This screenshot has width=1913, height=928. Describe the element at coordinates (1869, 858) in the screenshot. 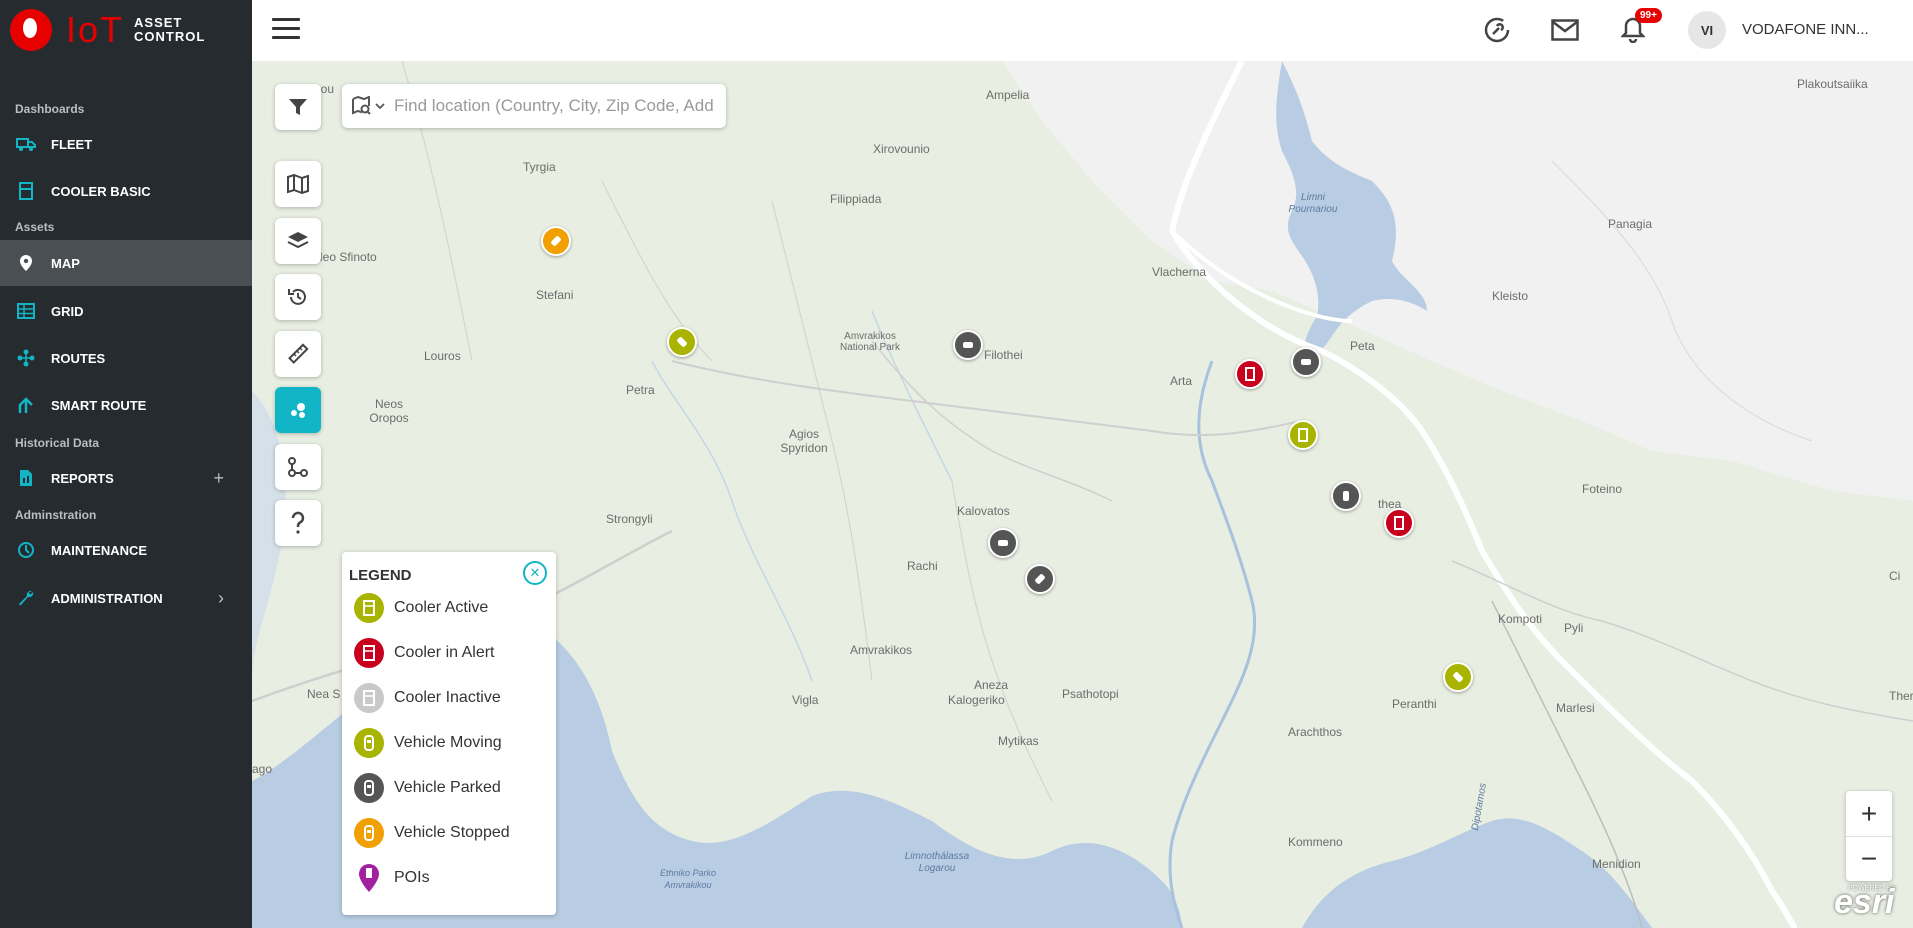

I see `zoom-out-button: −` at that location.